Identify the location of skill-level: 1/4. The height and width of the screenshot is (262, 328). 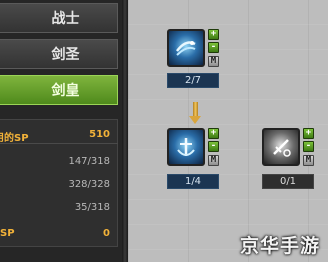
(193, 181).